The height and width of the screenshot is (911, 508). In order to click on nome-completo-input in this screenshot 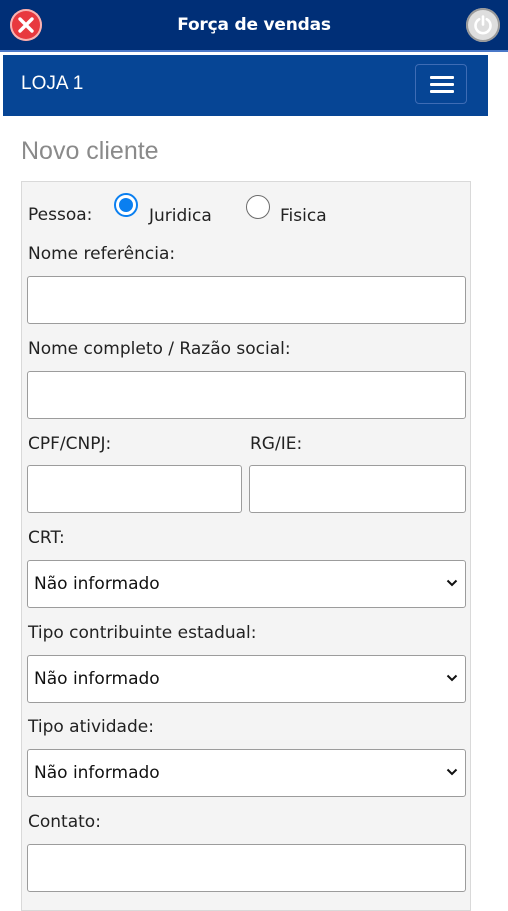, I will do `click(246, 395)`.